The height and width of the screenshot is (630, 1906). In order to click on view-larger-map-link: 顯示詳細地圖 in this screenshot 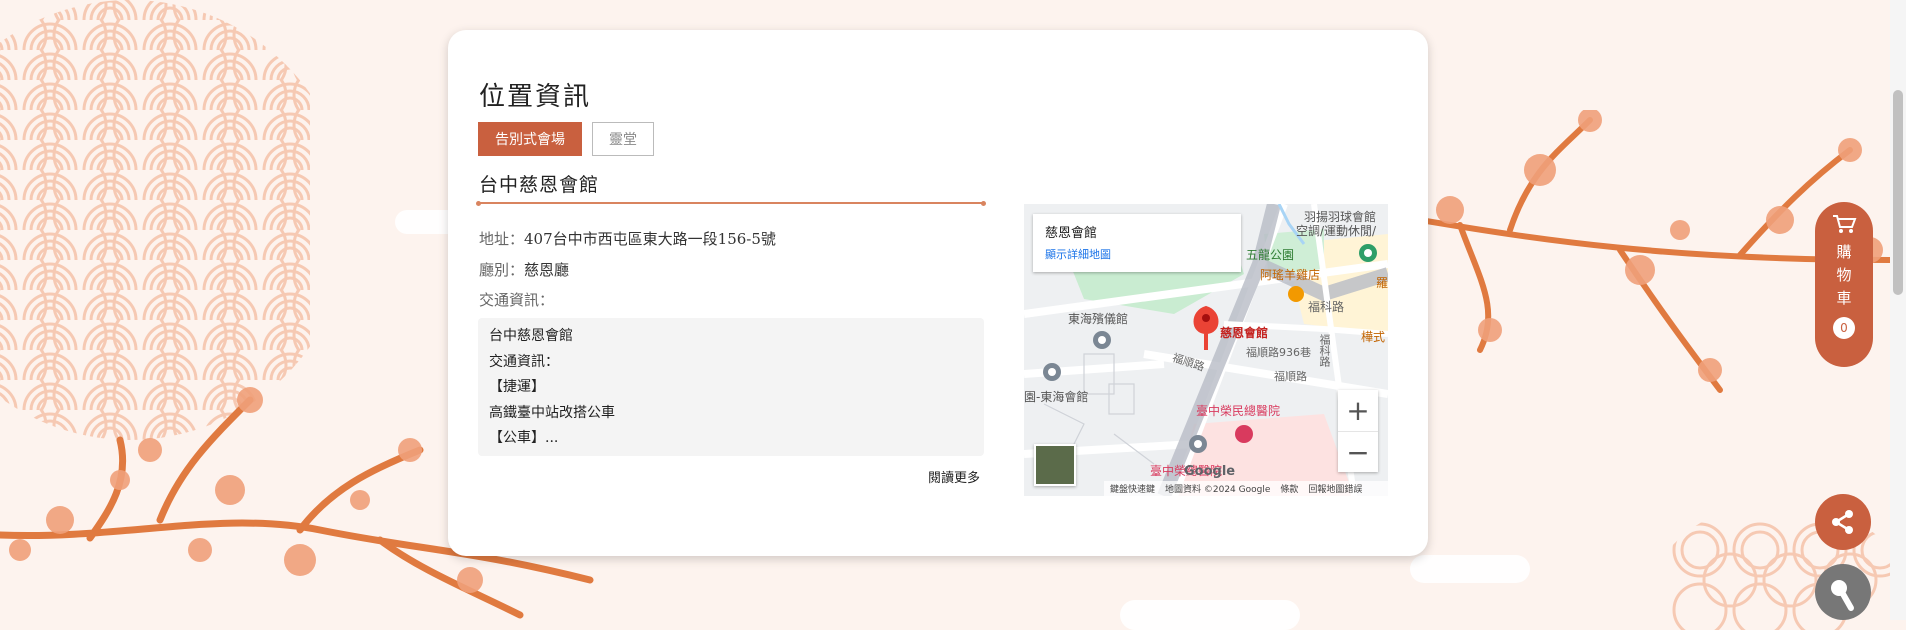, I will do `click(1137, 254)`.